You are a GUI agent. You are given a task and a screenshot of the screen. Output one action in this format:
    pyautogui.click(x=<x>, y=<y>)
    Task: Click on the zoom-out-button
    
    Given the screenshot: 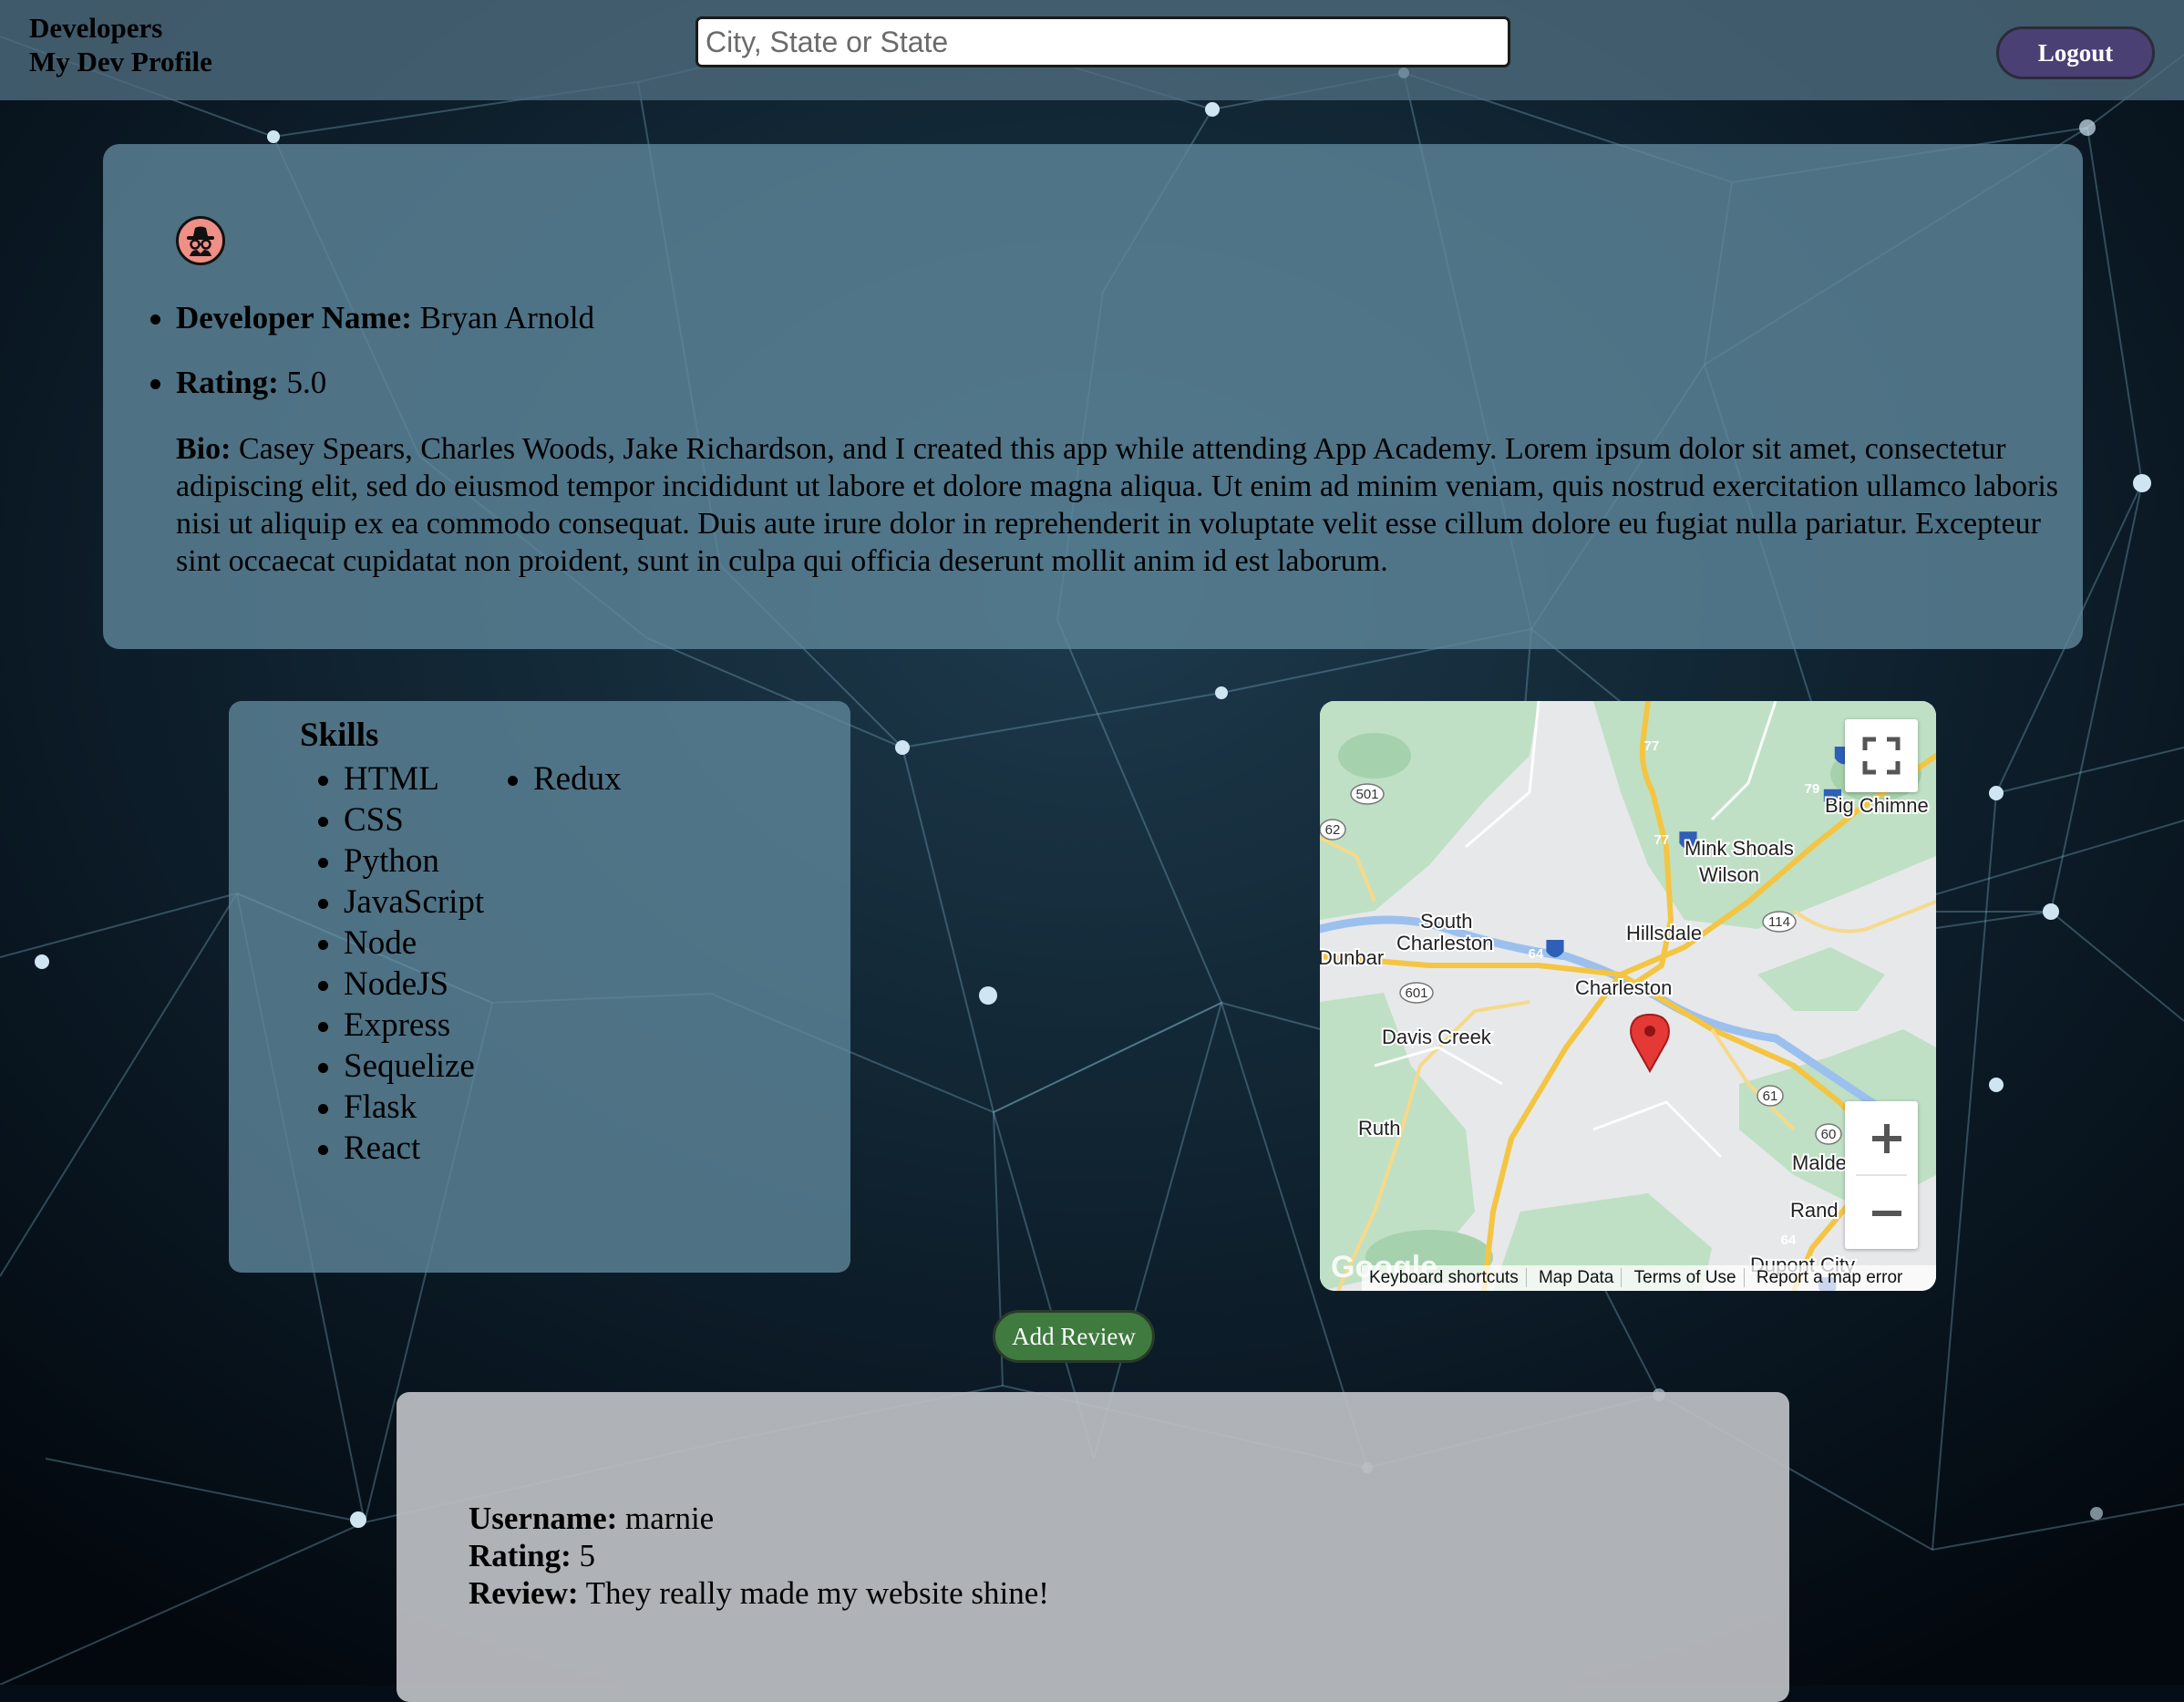 What is the action you would take?
    pyautogui.click(x=1882, y=1212)
    